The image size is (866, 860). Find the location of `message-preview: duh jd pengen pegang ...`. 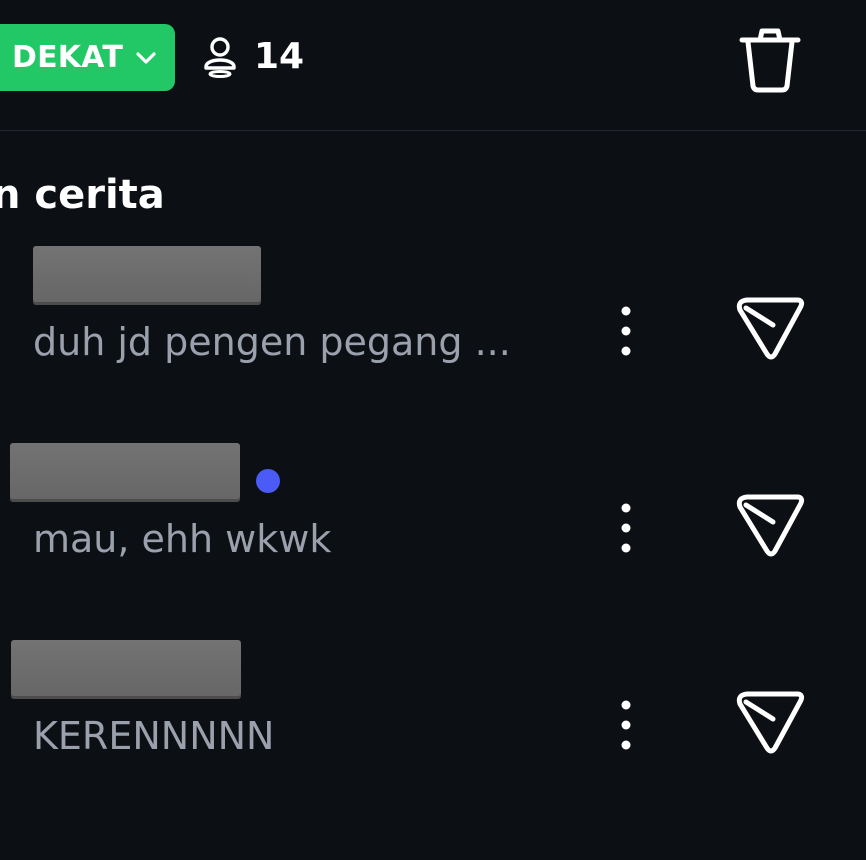

message-preview: duh jd pengen pegang ... is located at coordinates (272, 342).